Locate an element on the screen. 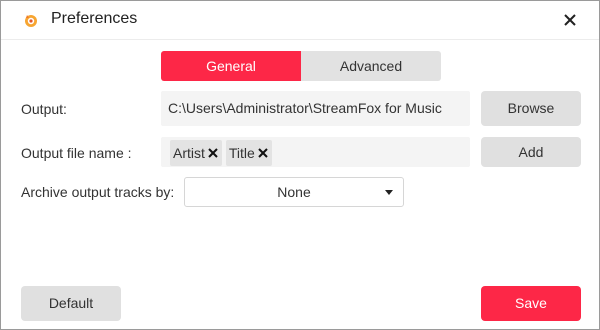  tag-artist: Artist is located at coordinates (196, 153).